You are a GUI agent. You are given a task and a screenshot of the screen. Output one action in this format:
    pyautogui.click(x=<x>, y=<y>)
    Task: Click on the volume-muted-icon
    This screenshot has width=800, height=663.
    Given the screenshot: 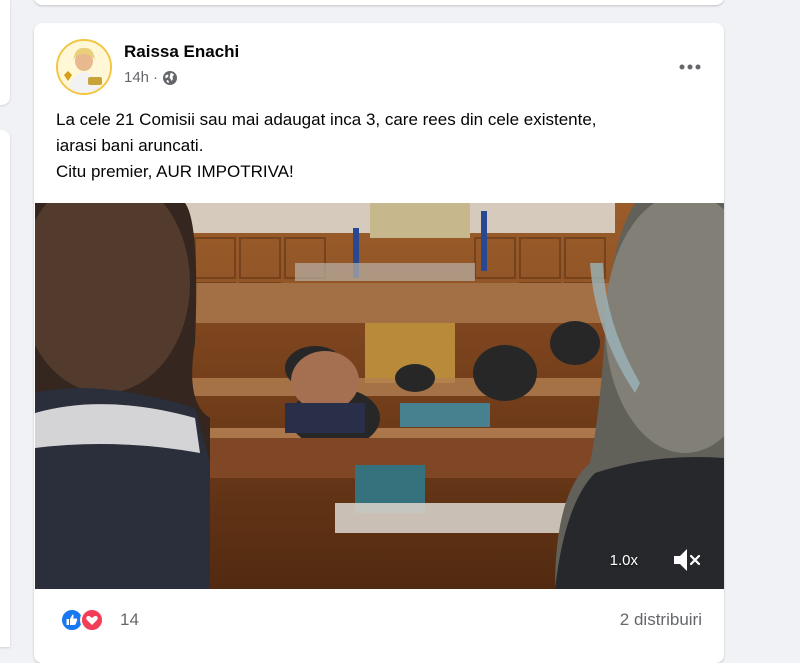 What is the action you would take?
    pyautogui.click(x=687, y=560)
    